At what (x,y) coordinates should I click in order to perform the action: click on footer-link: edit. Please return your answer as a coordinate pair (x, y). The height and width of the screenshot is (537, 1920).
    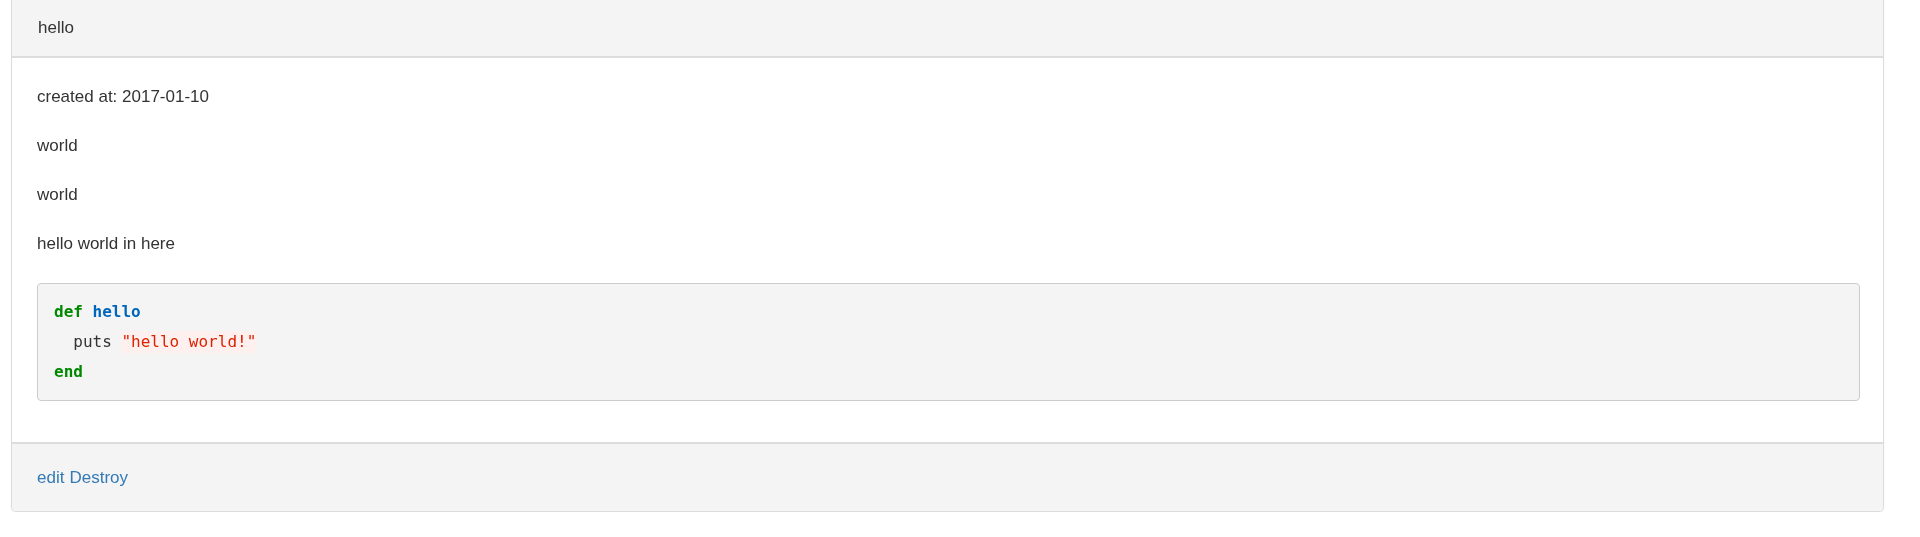
    Looking at the image, I should click on (51, 477).